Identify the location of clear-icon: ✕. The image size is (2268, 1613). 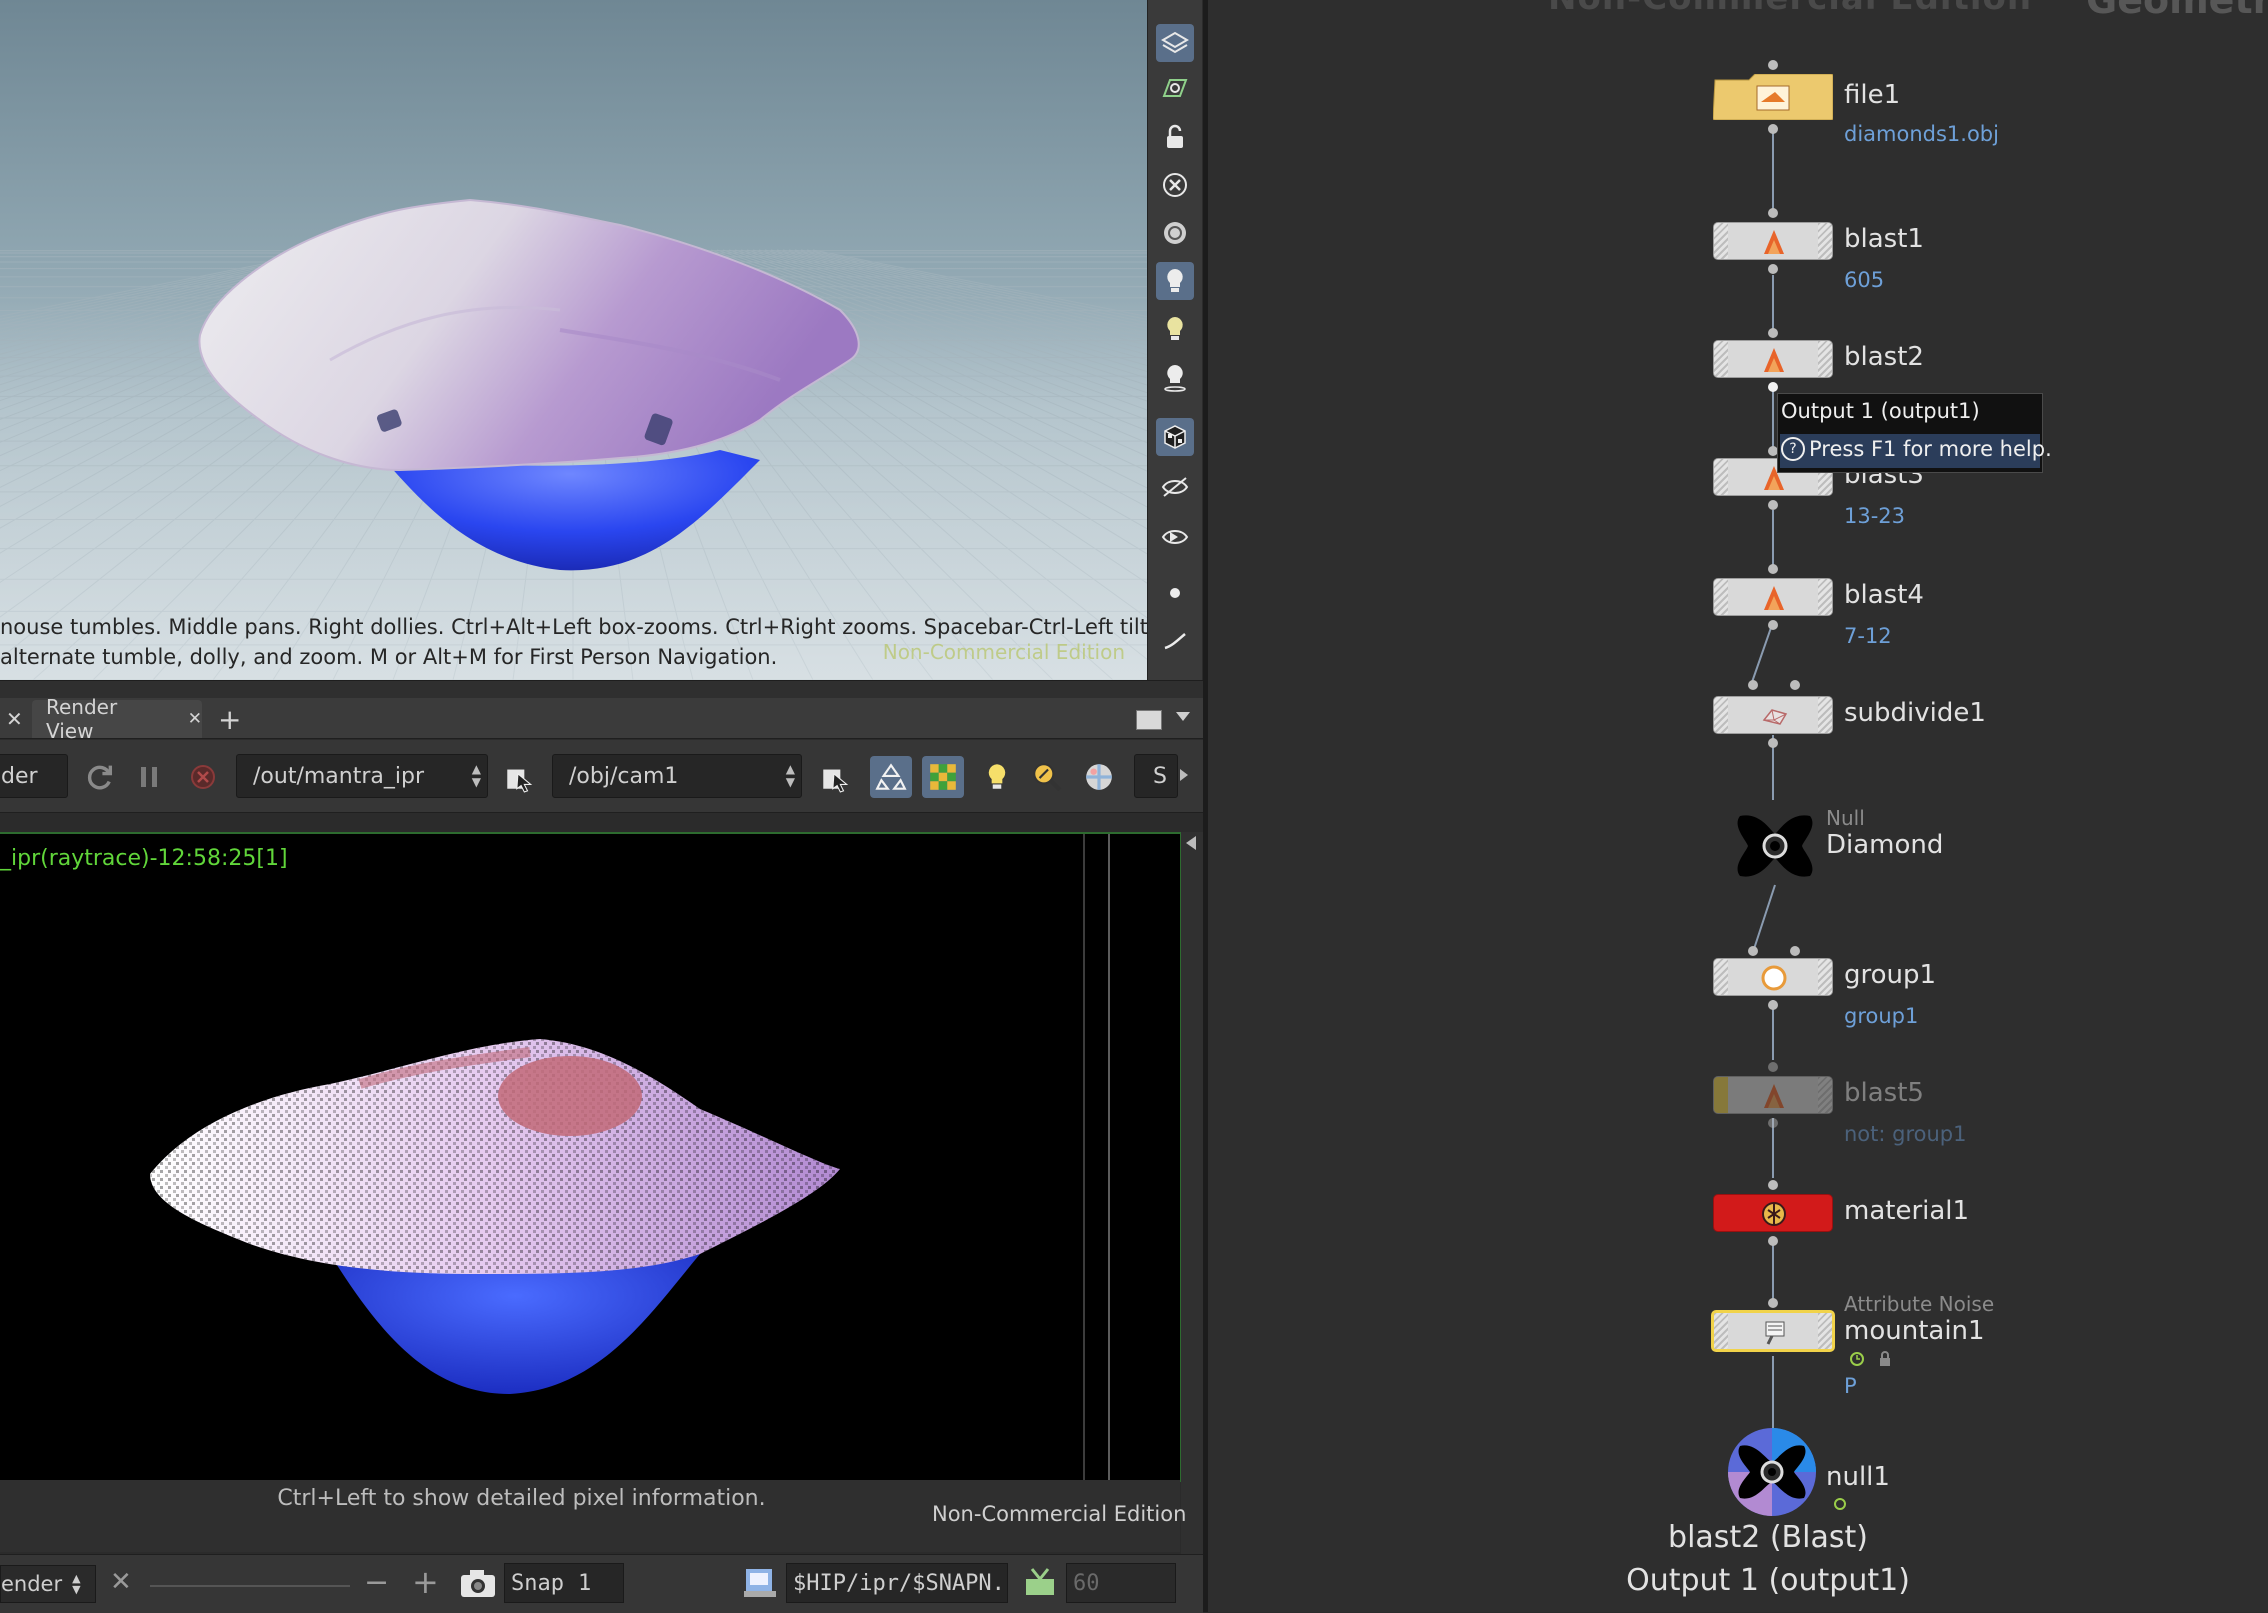
(121, 1582).